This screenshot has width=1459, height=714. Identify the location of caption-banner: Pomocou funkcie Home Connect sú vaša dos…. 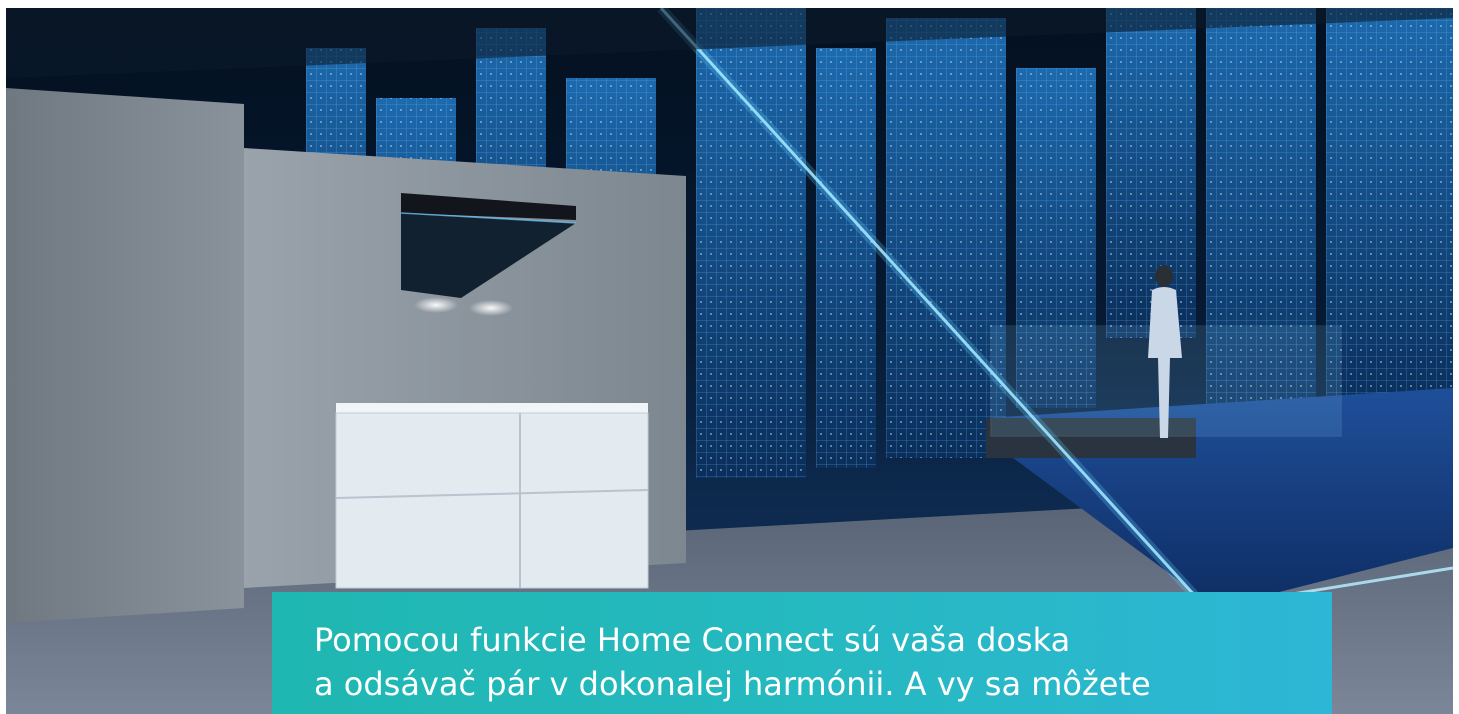
(802, 653).